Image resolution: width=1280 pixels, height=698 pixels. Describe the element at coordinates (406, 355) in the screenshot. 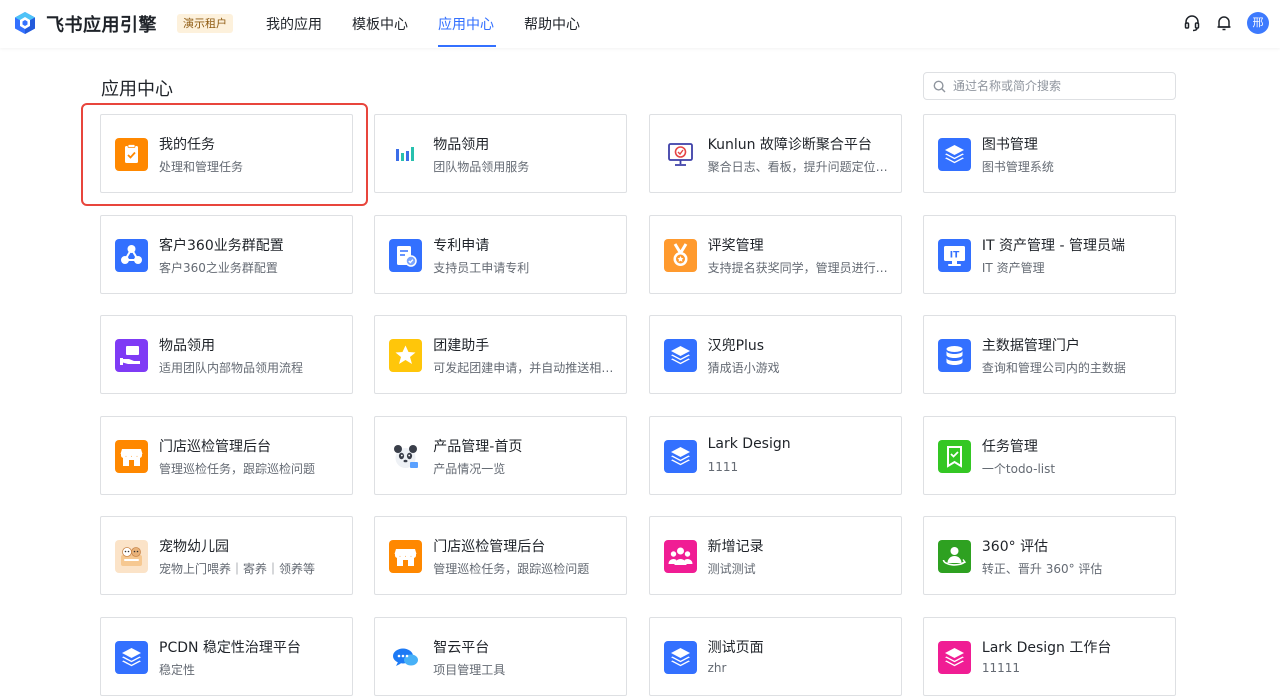

I see `star-icon` at that location.